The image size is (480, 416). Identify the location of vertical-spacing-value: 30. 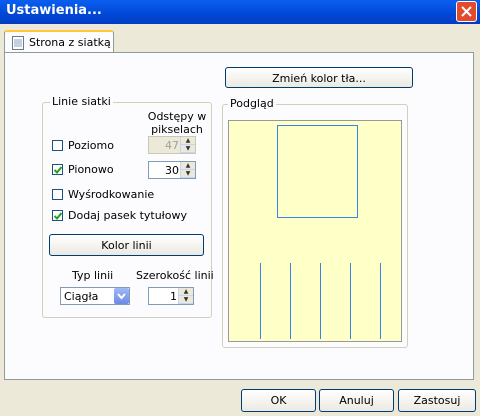
(172, 170).